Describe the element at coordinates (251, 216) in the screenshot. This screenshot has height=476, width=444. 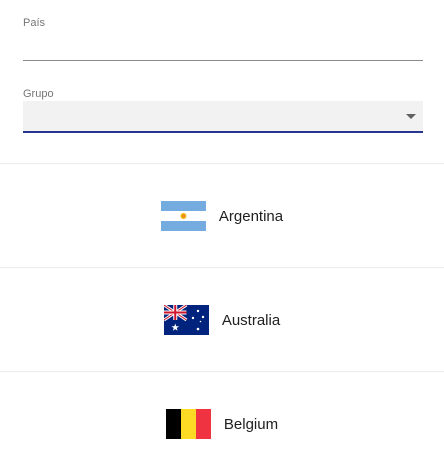
I see `country-name: Argentina` at that location.